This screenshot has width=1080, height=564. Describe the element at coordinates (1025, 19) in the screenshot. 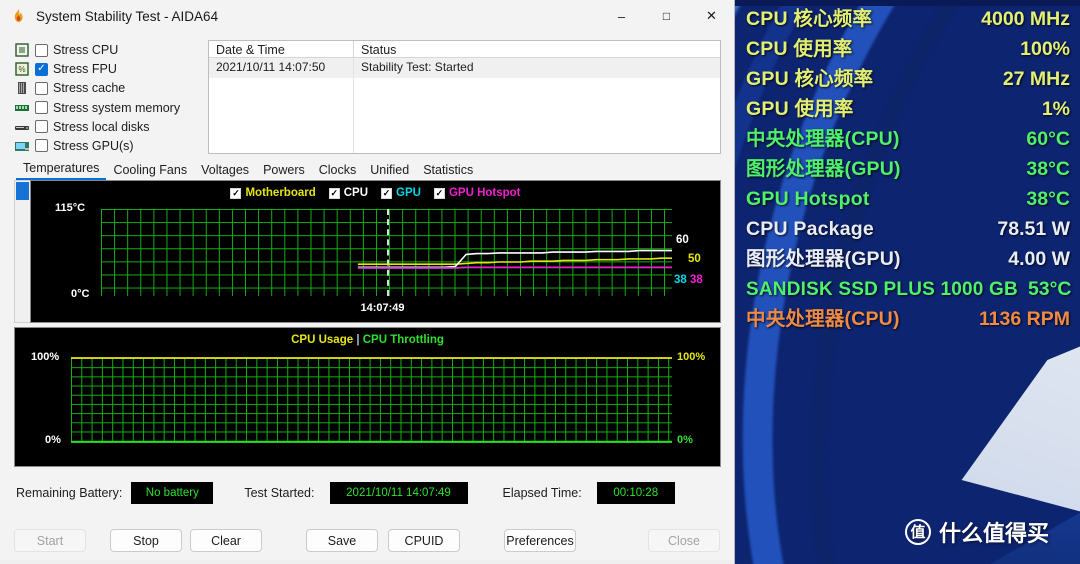

I see `osd-value: 4000 MHz` at that location.